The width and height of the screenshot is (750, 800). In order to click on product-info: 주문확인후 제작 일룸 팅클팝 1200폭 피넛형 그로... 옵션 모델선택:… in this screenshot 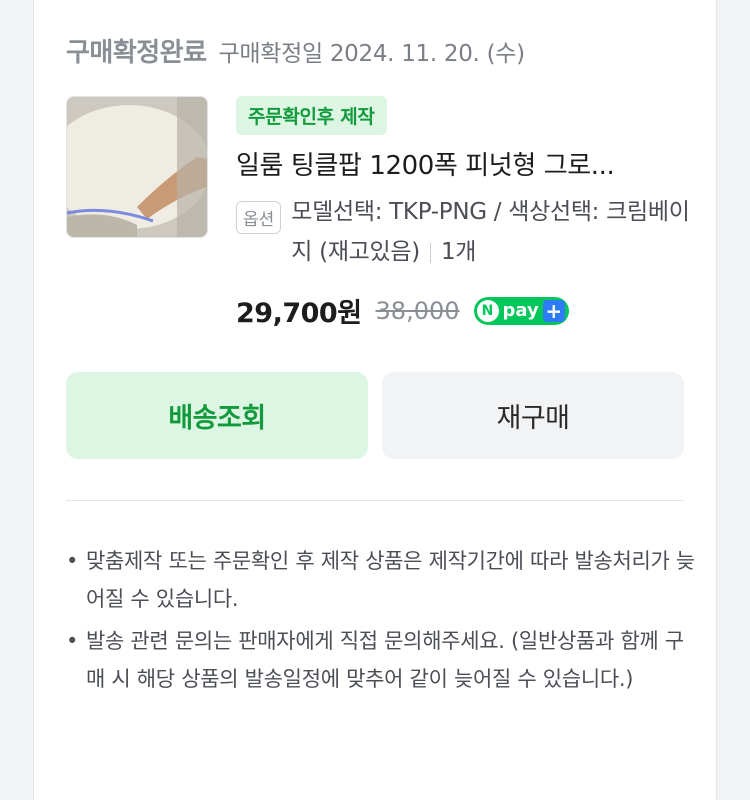, I will do `click(466, 184)`.